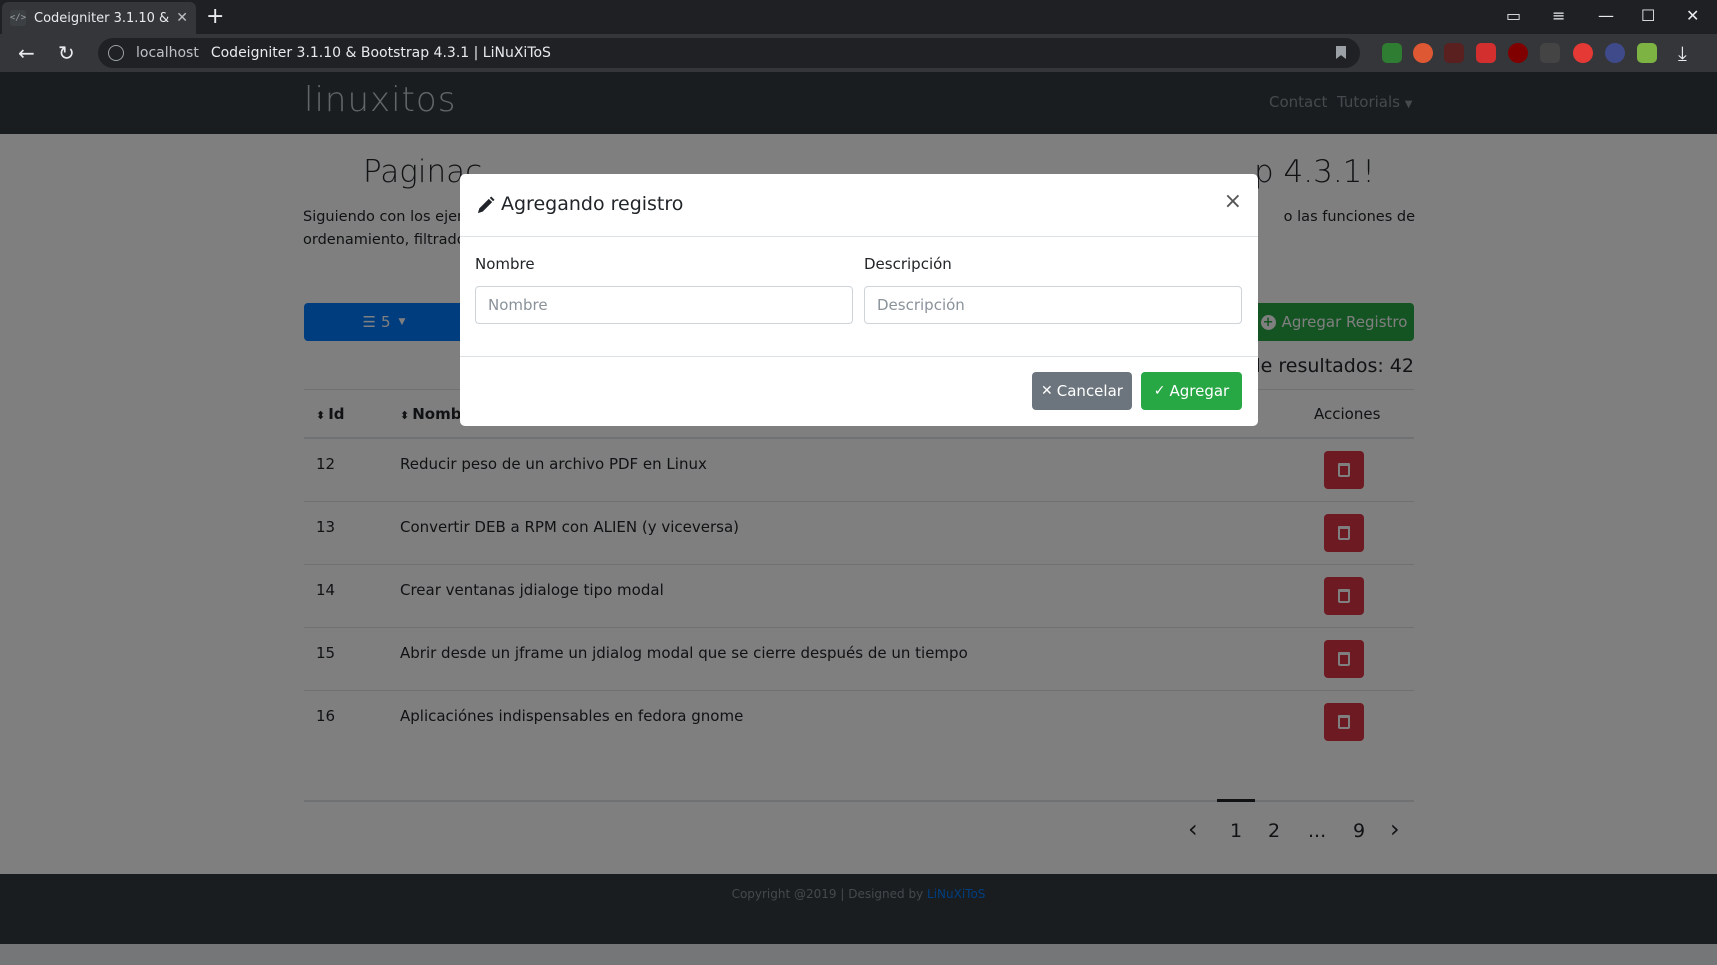  What do you see at coordinates (26, 53) in the screenshot?
I see `back-arrow-icon: ←` at bounding box center [26, 53].